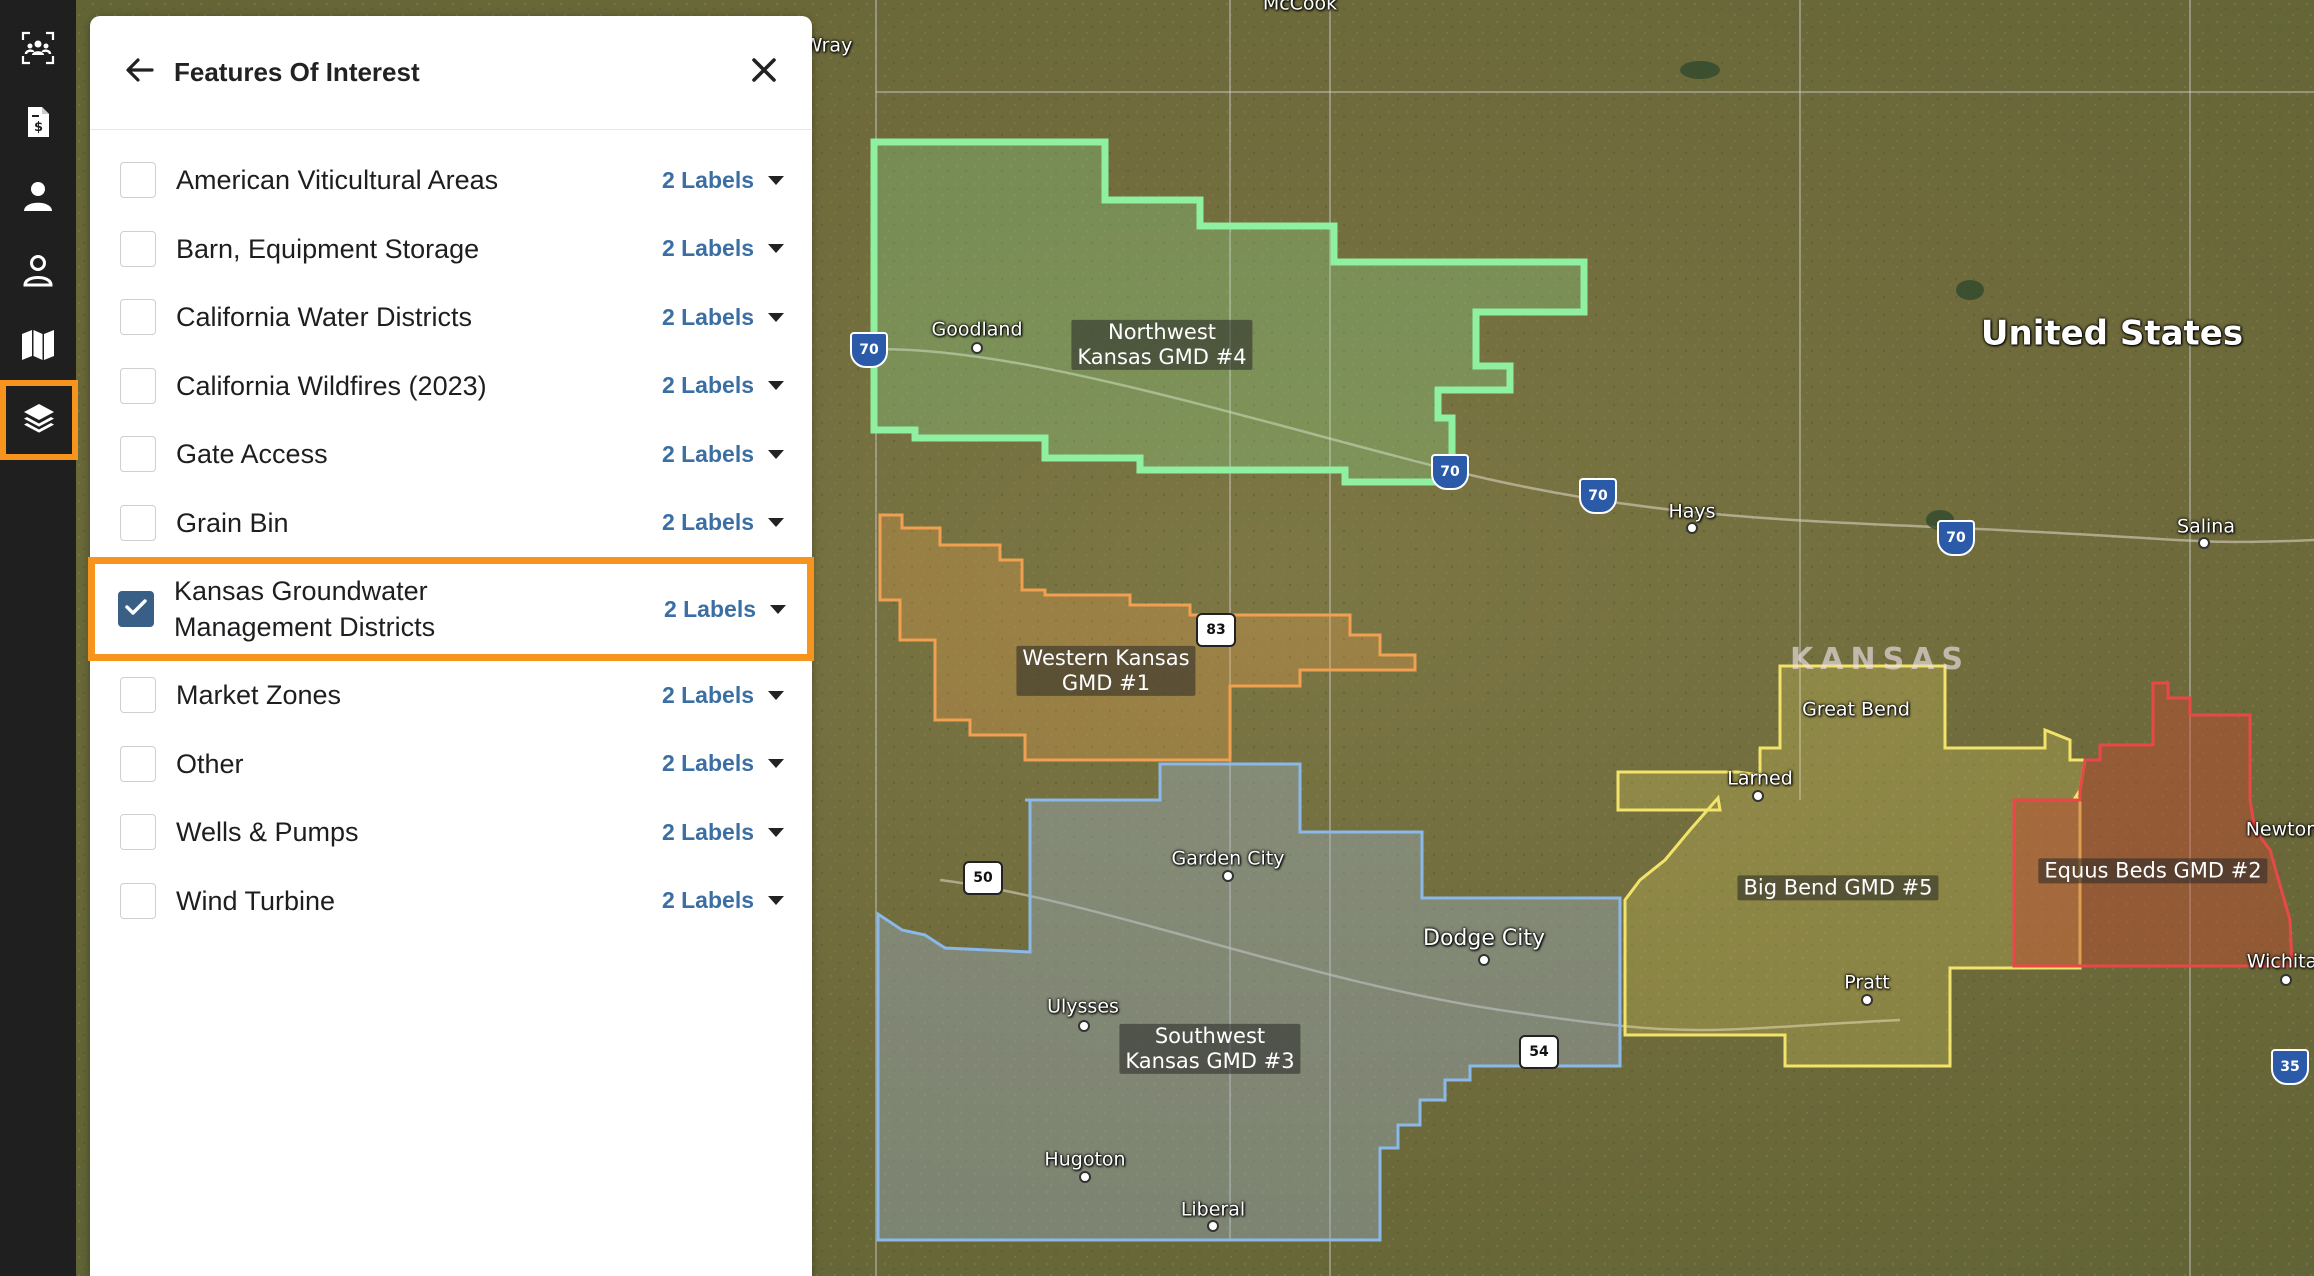 Image resolution: width=2314 pixels, height=1276 pixels. I want to click on checkmark-icon, so click(136, 609).